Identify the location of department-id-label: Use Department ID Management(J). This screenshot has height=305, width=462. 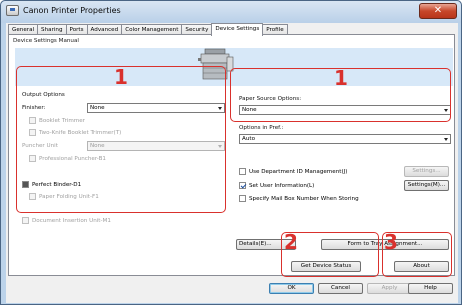
(298, 171).